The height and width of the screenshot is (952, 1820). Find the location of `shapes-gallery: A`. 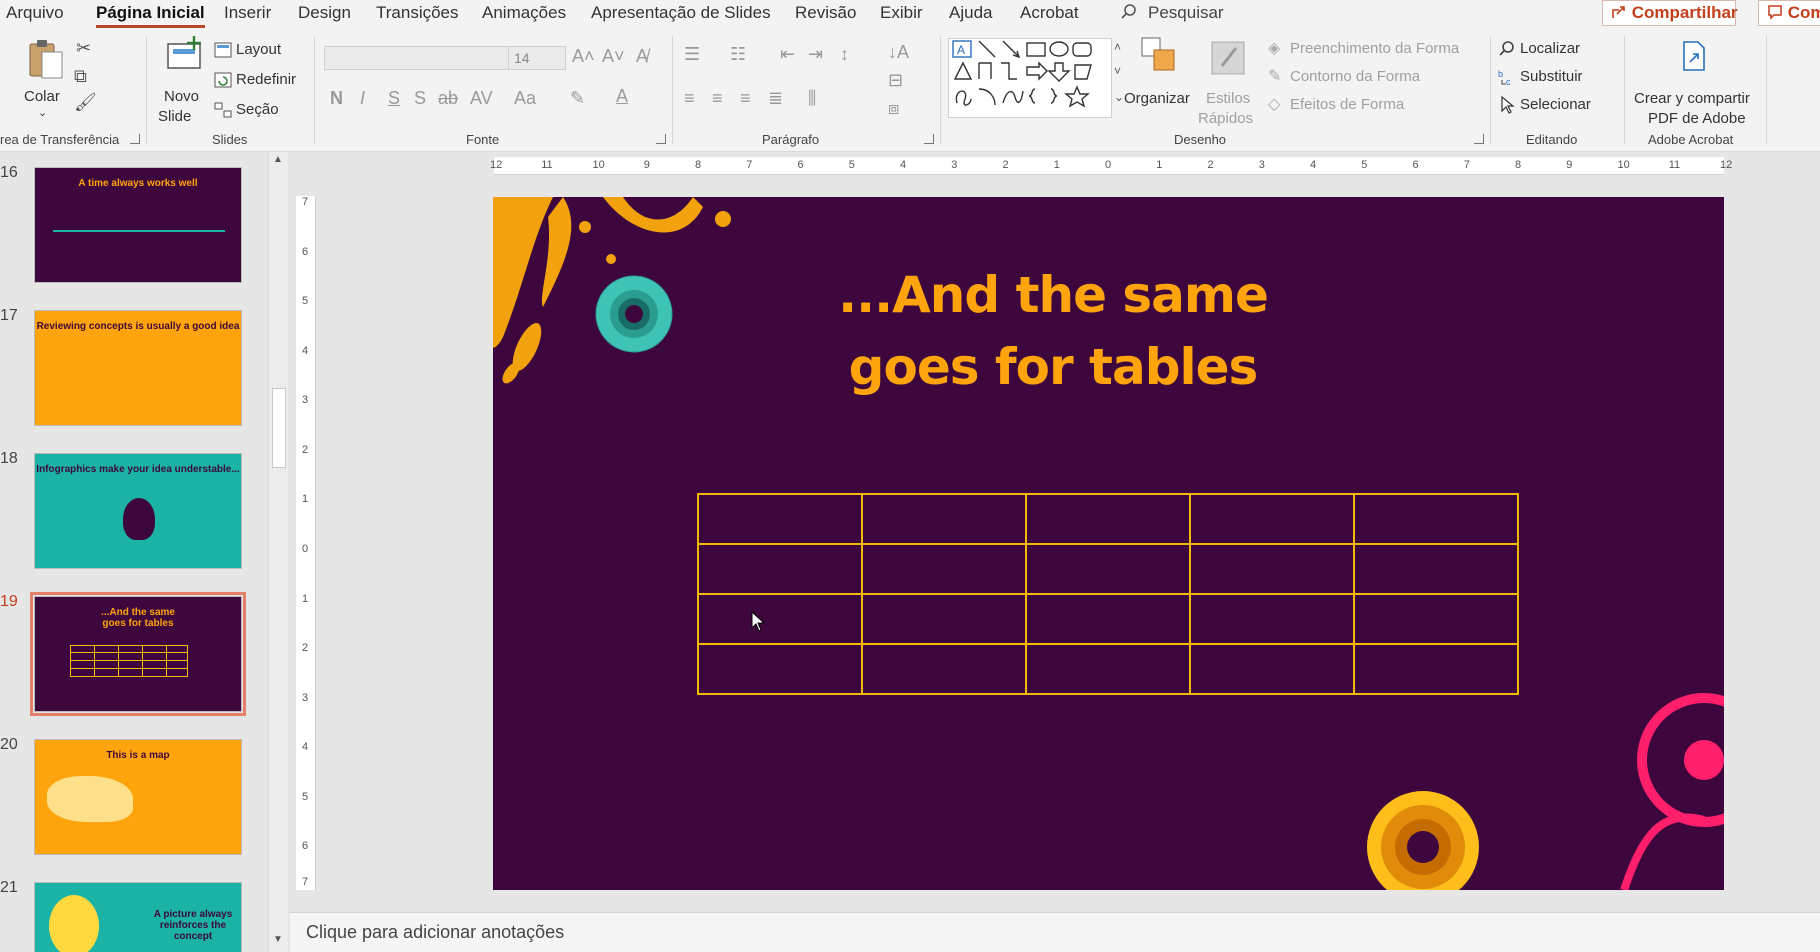

shapes-gallery: A is located at coordinates (1030, 78).